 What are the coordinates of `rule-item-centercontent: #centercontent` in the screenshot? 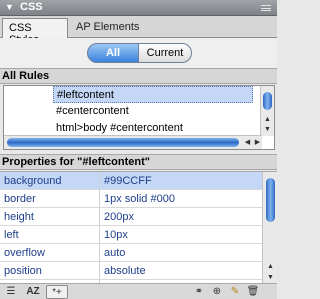 It's located at (153, 111).